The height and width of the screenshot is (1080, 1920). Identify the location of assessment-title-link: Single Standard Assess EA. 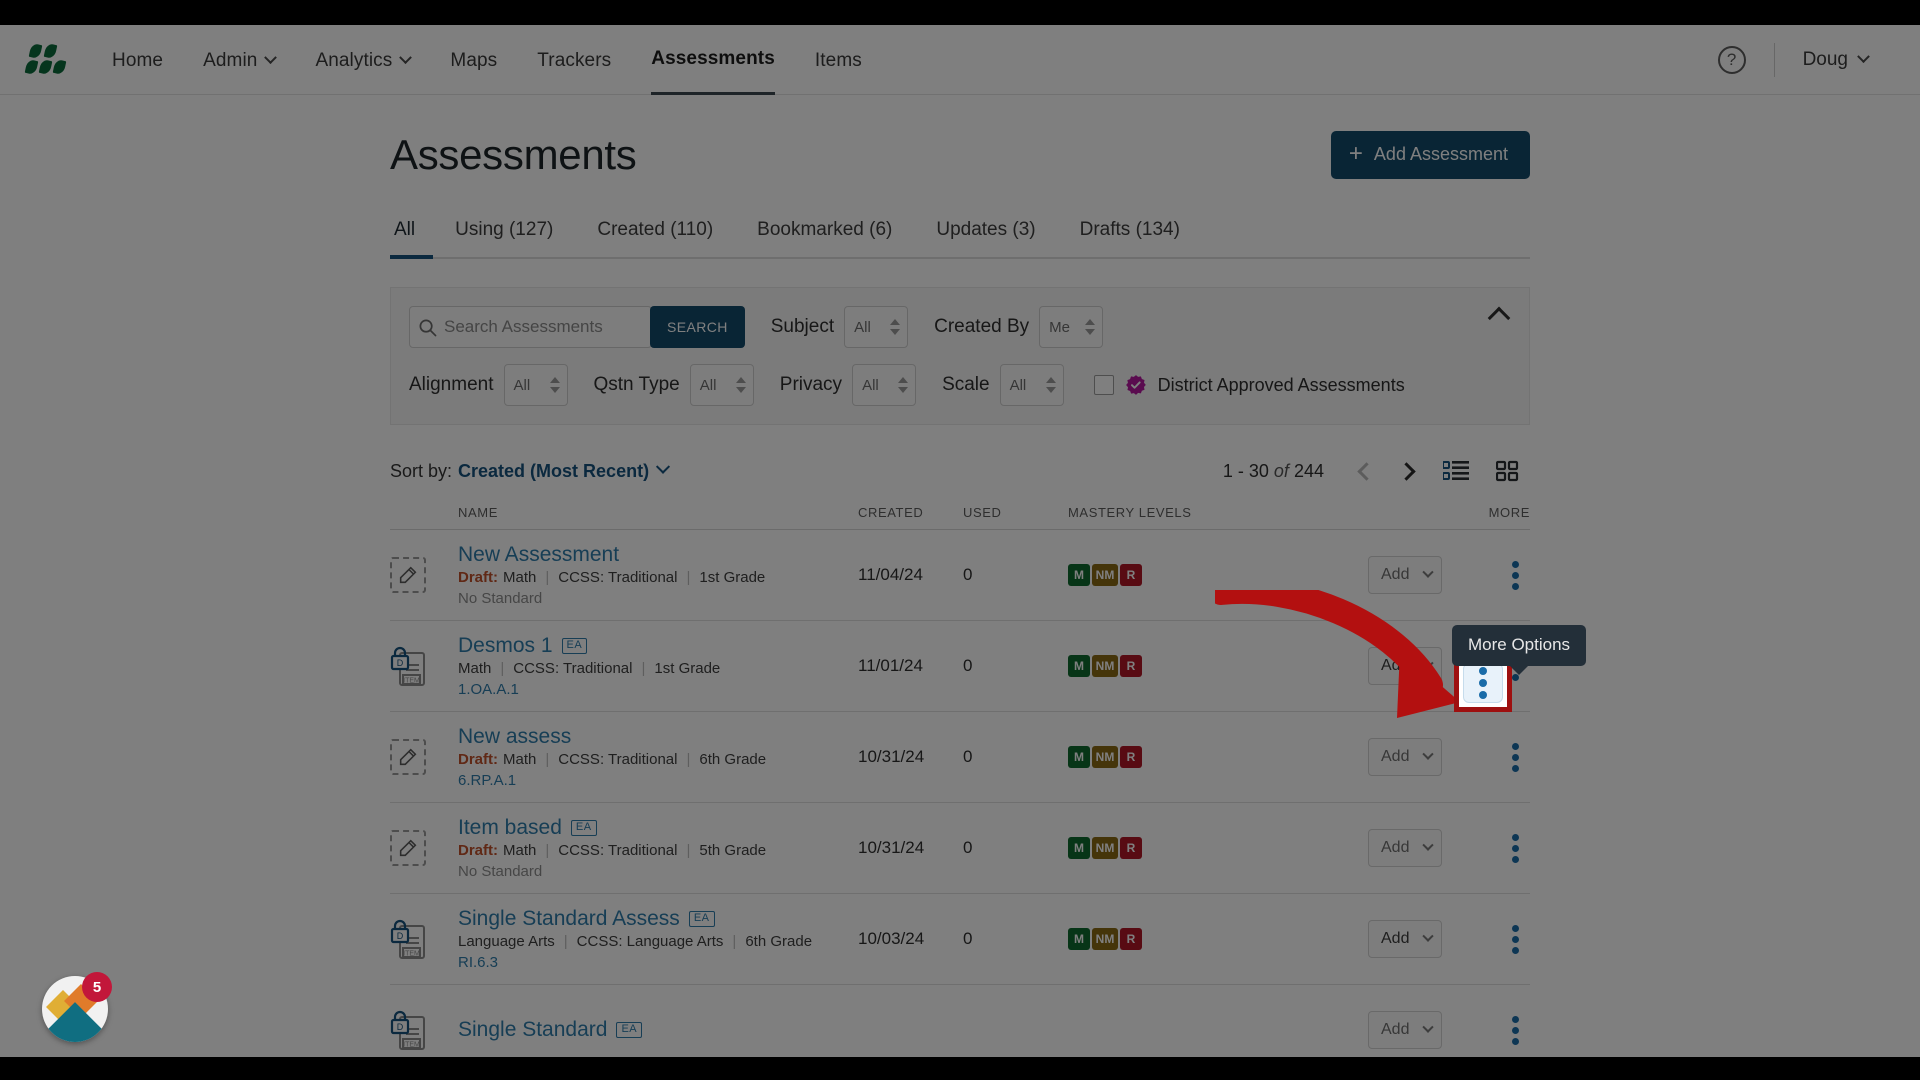
(658, 918).